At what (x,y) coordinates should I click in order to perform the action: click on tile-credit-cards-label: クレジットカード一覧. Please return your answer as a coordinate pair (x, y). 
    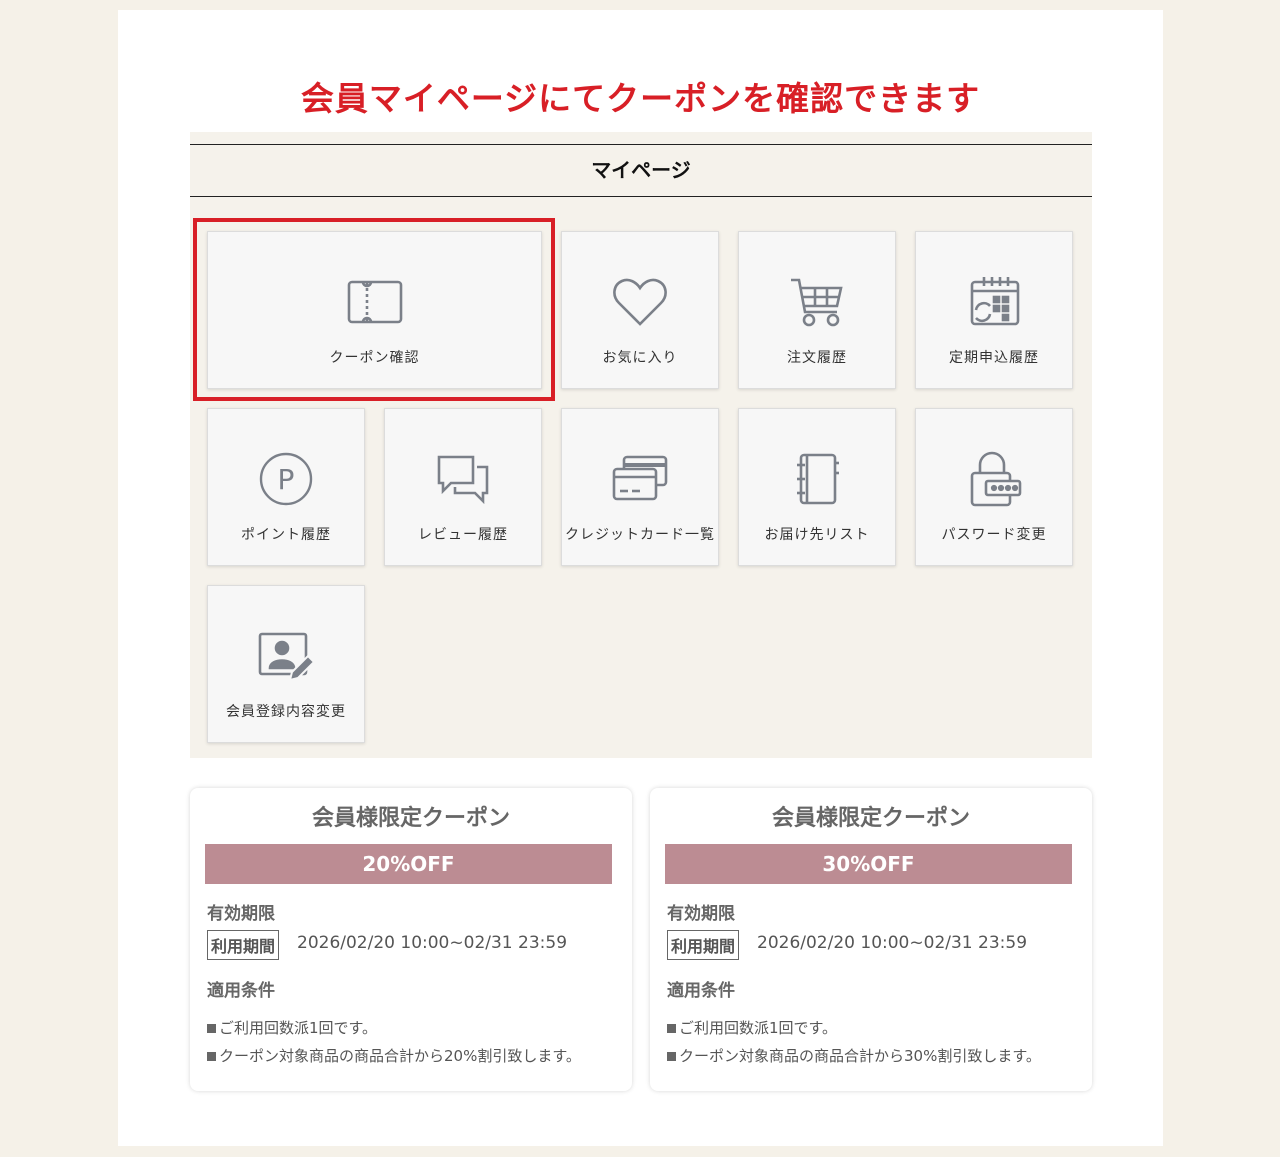
    Looking at the image, I should click on (640, 535).